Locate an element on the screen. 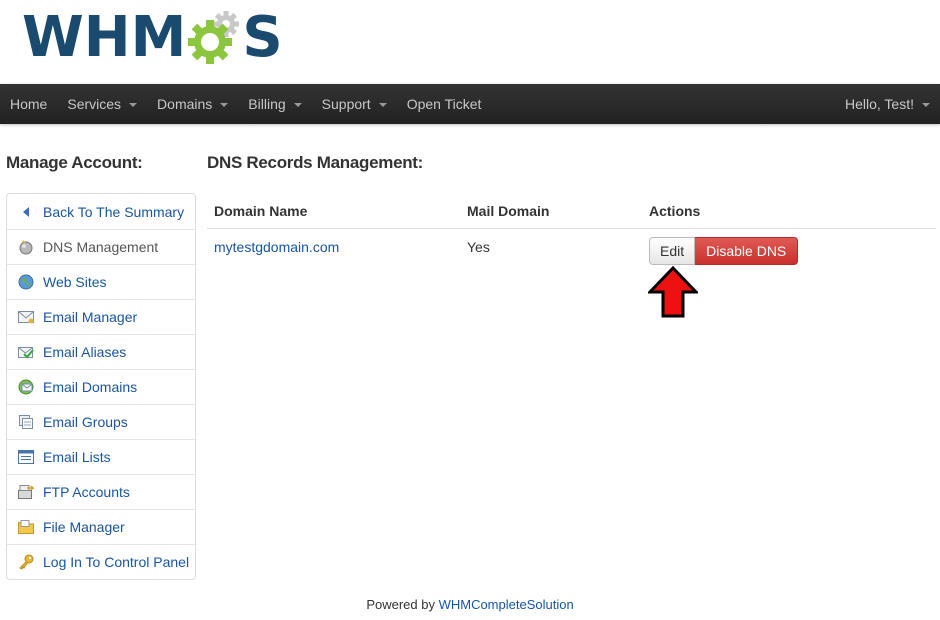 This screenshot has height=620, width=940. envelope-icon is located at coordinates (26, 317).